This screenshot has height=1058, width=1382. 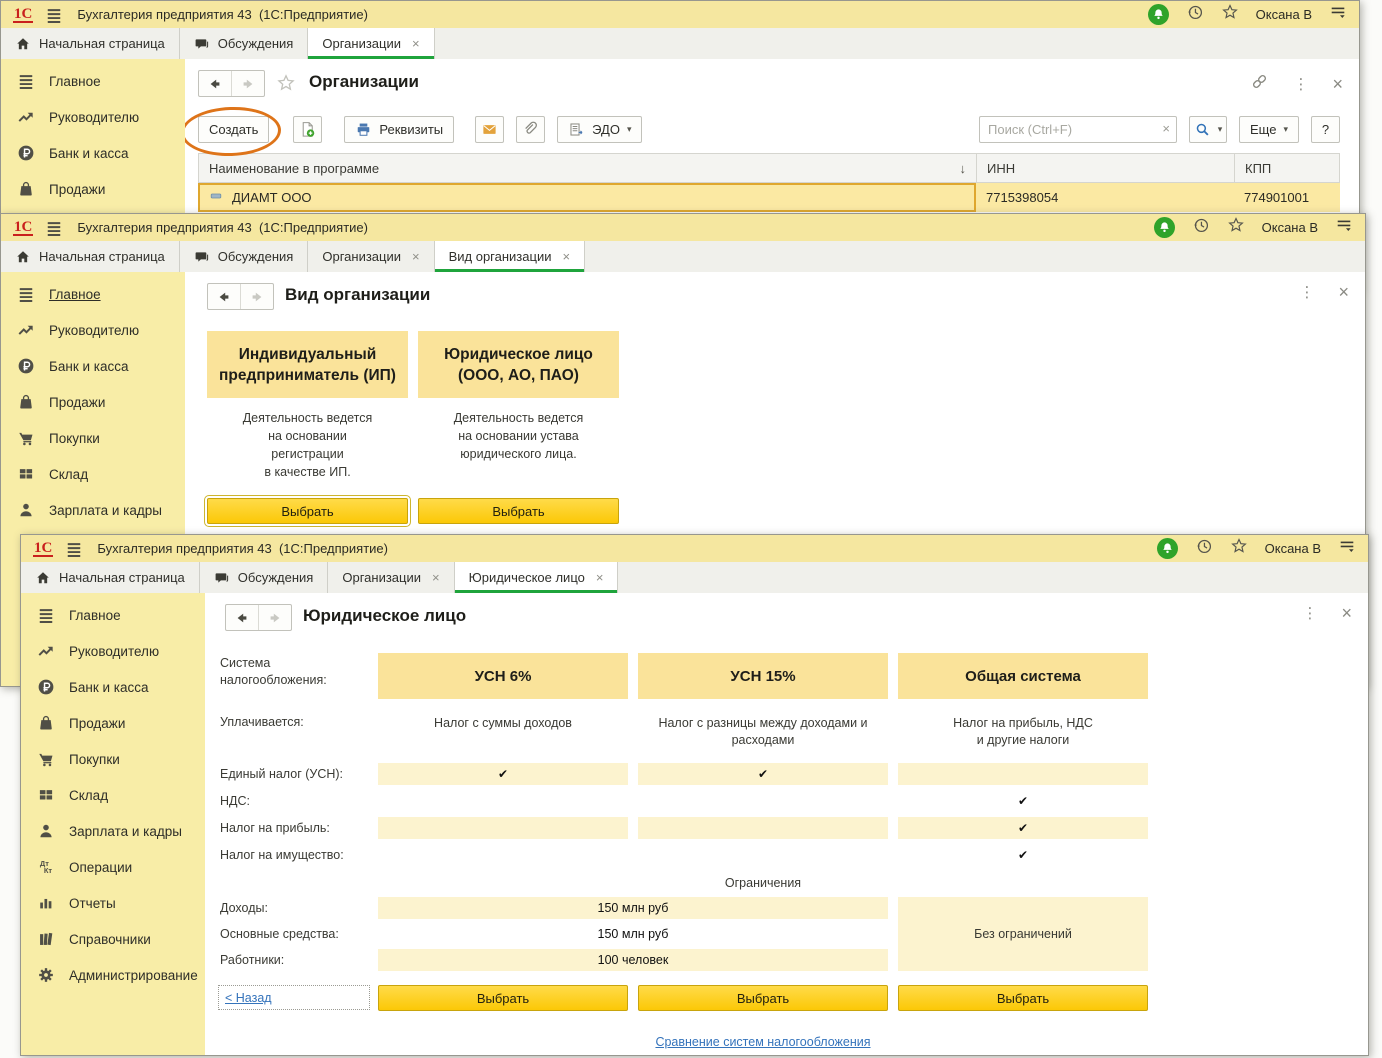 I want to click on pays-label: Уплачивается:, so click(x=262, y=722).